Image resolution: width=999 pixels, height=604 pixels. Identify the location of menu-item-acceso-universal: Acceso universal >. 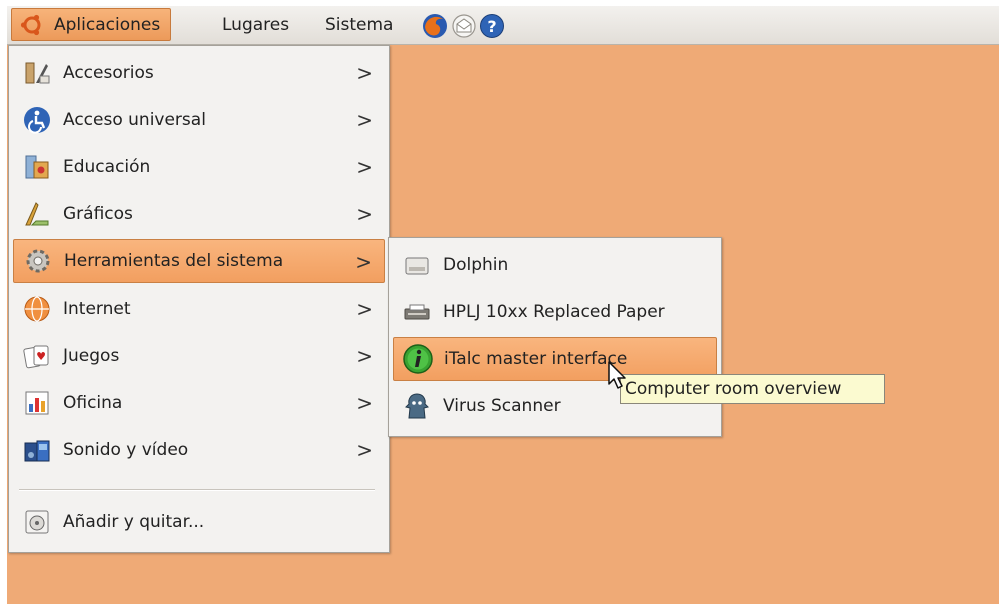
(199, 120).